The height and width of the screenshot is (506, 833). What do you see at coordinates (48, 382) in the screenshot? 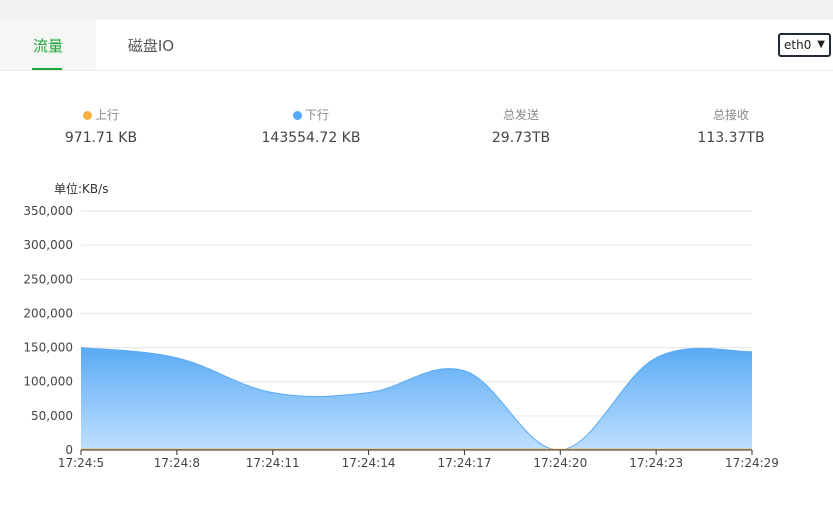
I see `y-tick-label: 100,000` at bounding box center [48, 382].